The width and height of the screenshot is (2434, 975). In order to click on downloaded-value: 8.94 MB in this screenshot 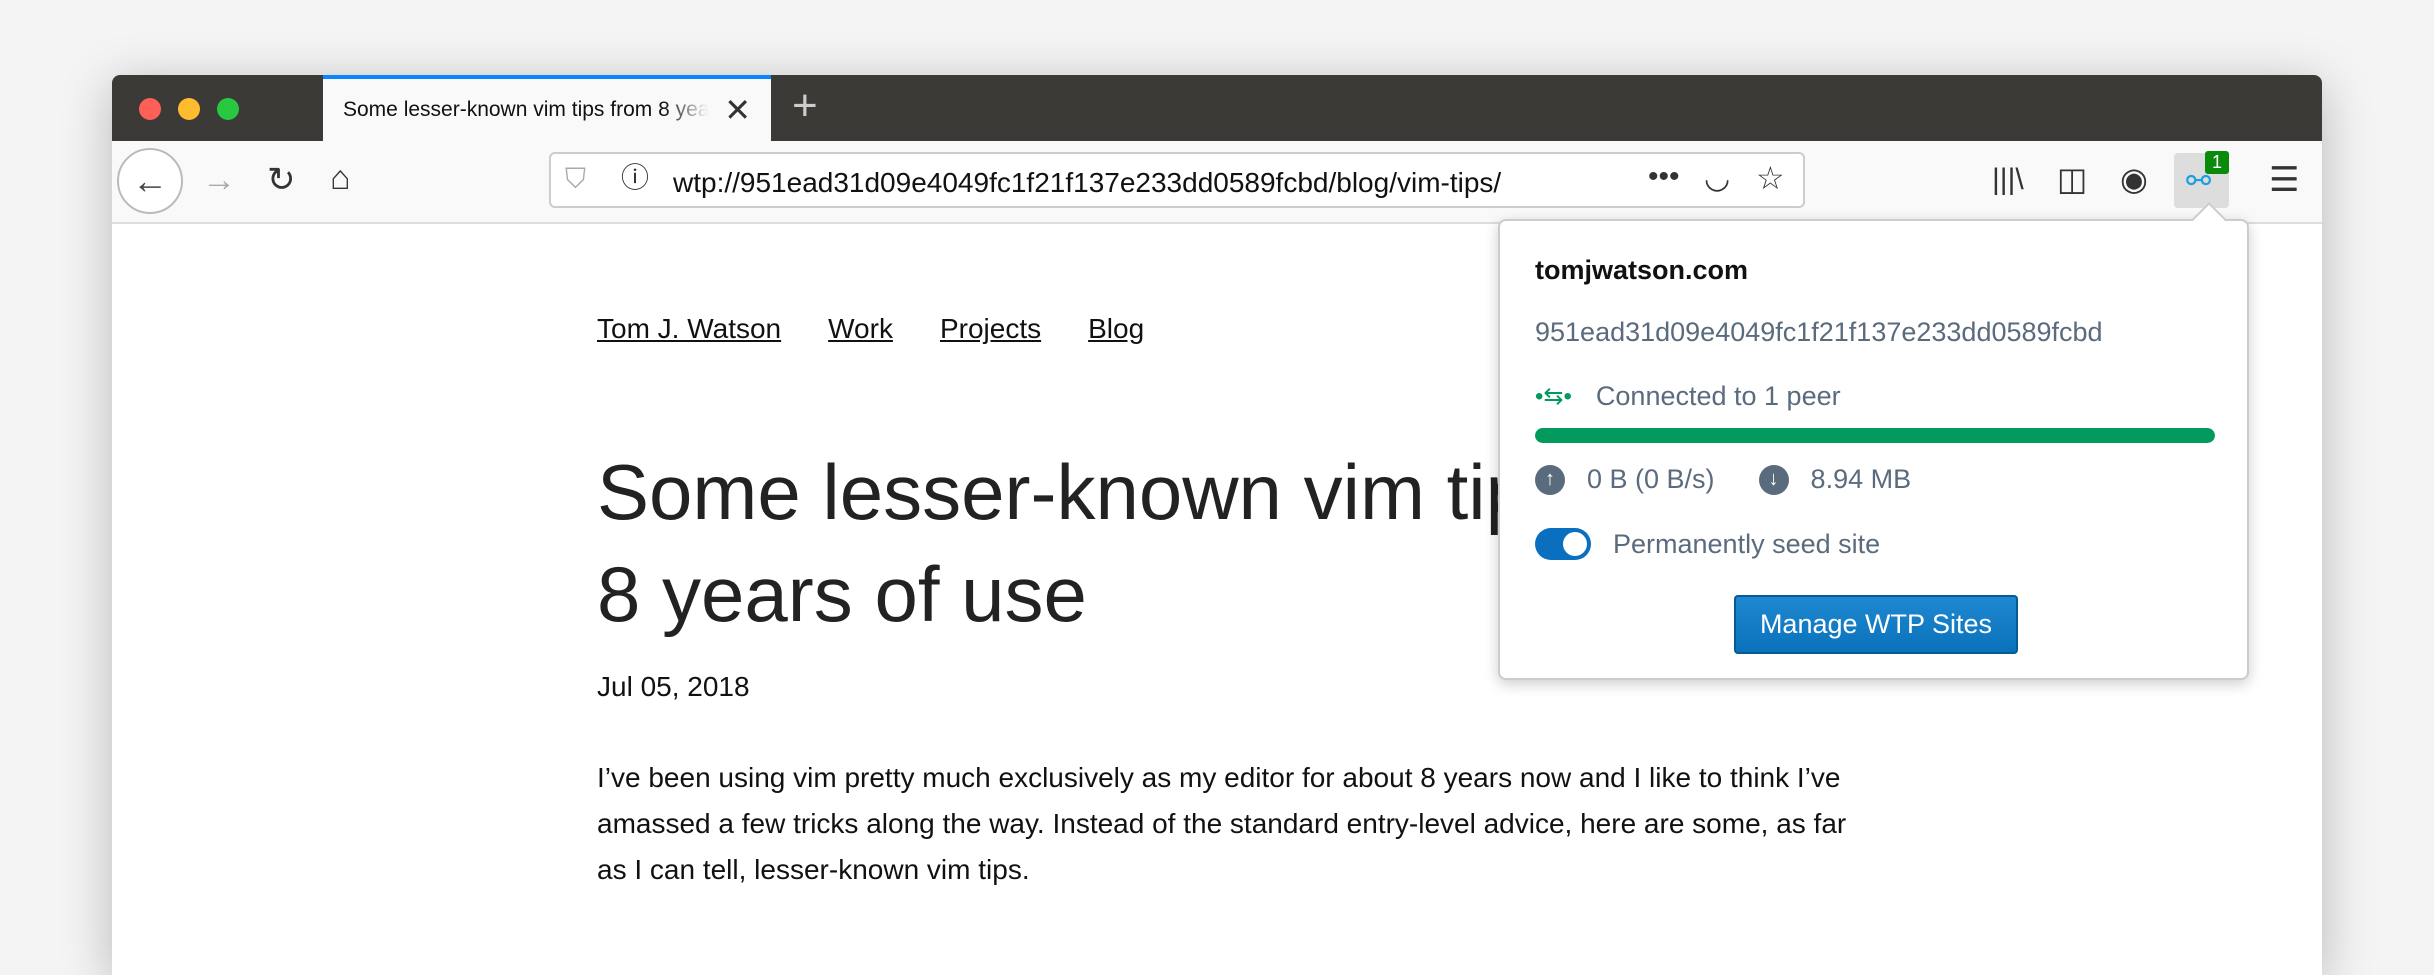, I will do `click(1861, 479)`.